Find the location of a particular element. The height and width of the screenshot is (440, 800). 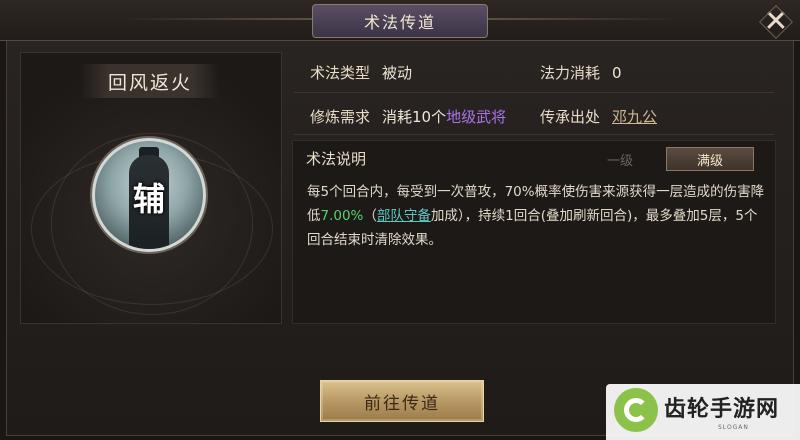

origin-row: 传承出处 邓九公 is located at coordinates (598, 116).